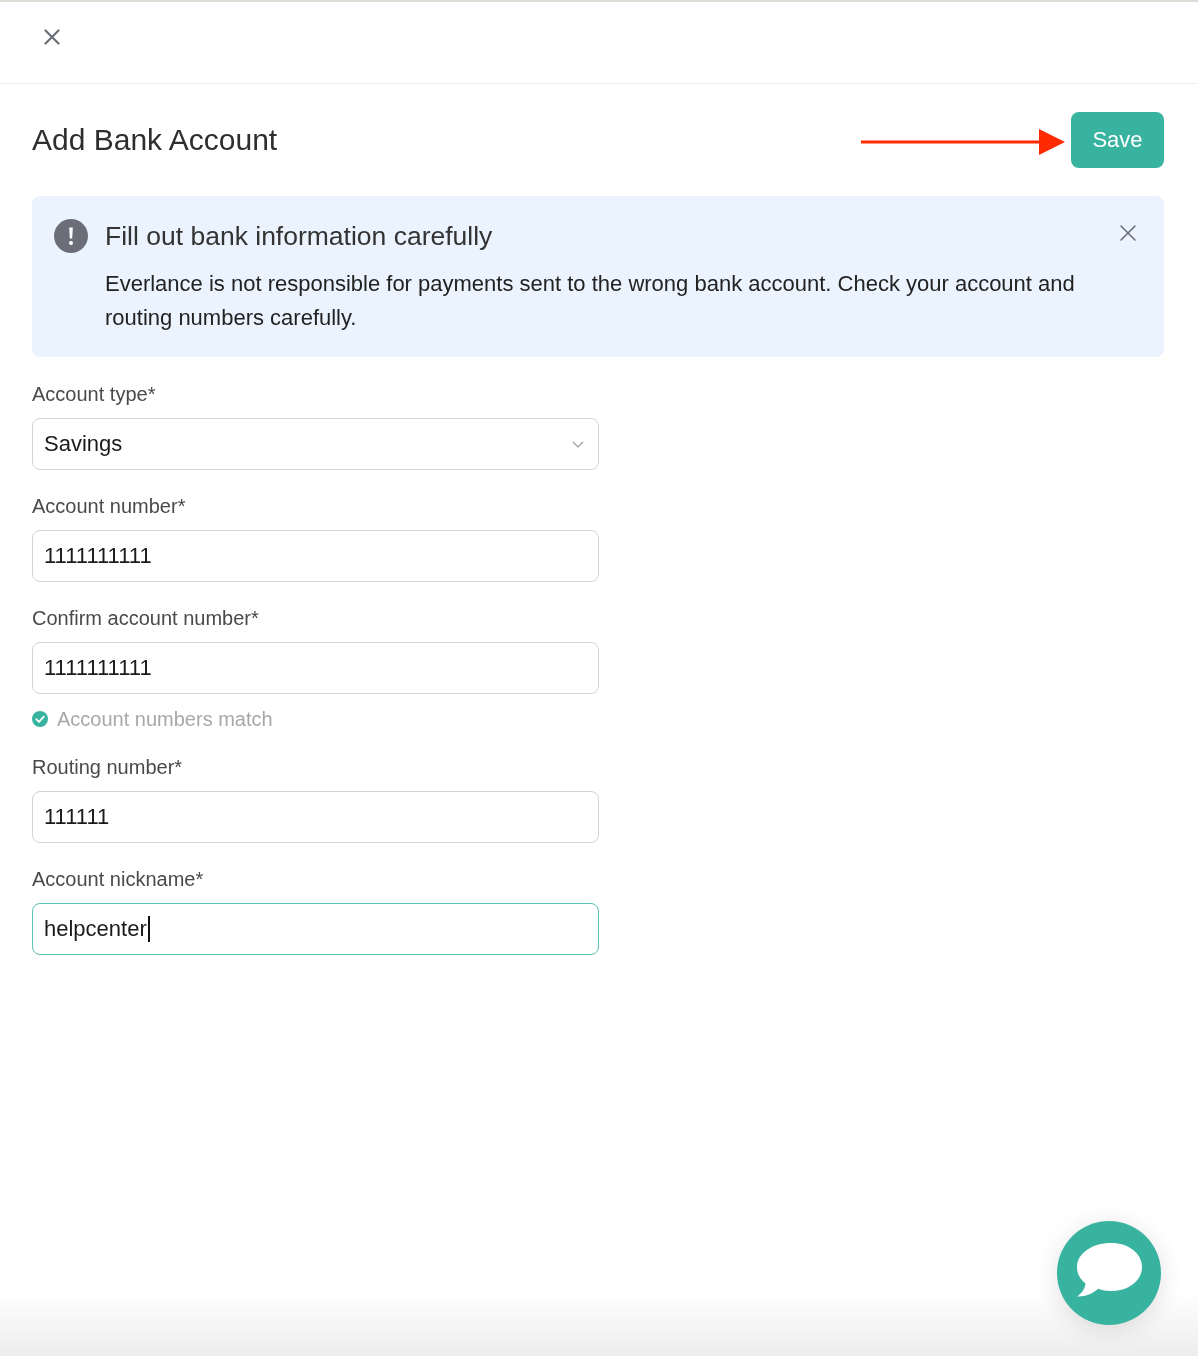 This screenshot has height=1356, width=1198. Describe the element at coordinates (94, 394) in the screenshot. I see `field-label: Account type*` at that location.